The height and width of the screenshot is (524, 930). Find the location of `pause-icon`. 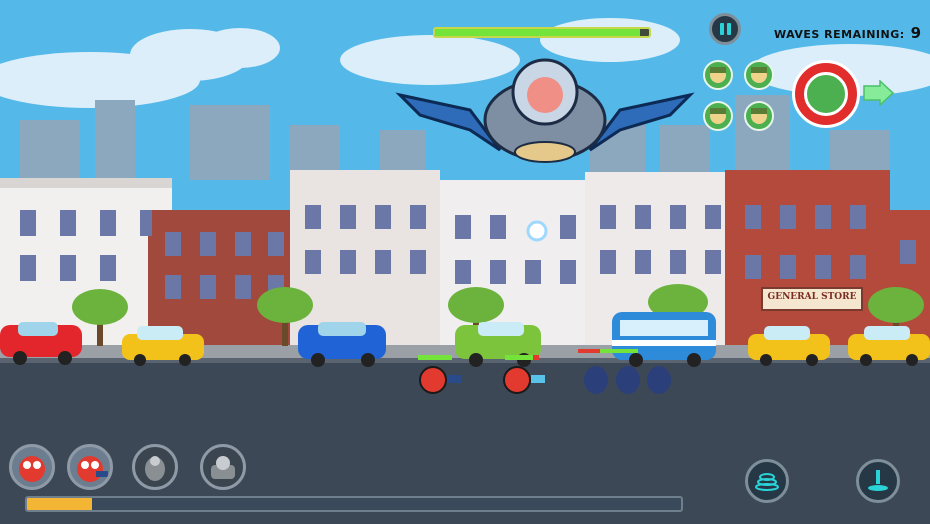

pause-icon is located at coordinates (725, 29).